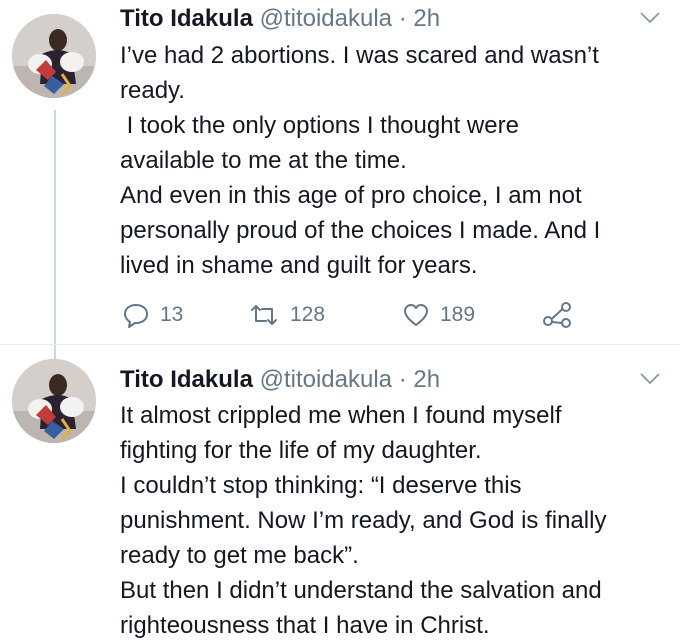 This screenshot has width=680, height=644. What do you see at coordinates (305, 625) in the screenshot?
I see `tweet-text-line: righteousness that I have in Christ.` at bounding box center [305, 625].